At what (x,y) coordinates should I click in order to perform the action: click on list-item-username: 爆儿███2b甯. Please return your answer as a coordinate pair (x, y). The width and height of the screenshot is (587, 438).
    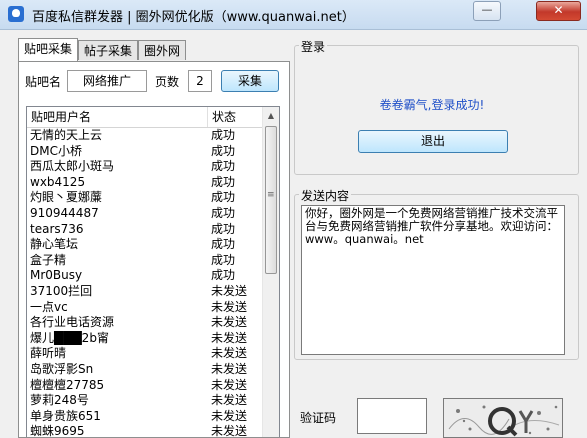
    Looking at the image, I should click on (69, 337).